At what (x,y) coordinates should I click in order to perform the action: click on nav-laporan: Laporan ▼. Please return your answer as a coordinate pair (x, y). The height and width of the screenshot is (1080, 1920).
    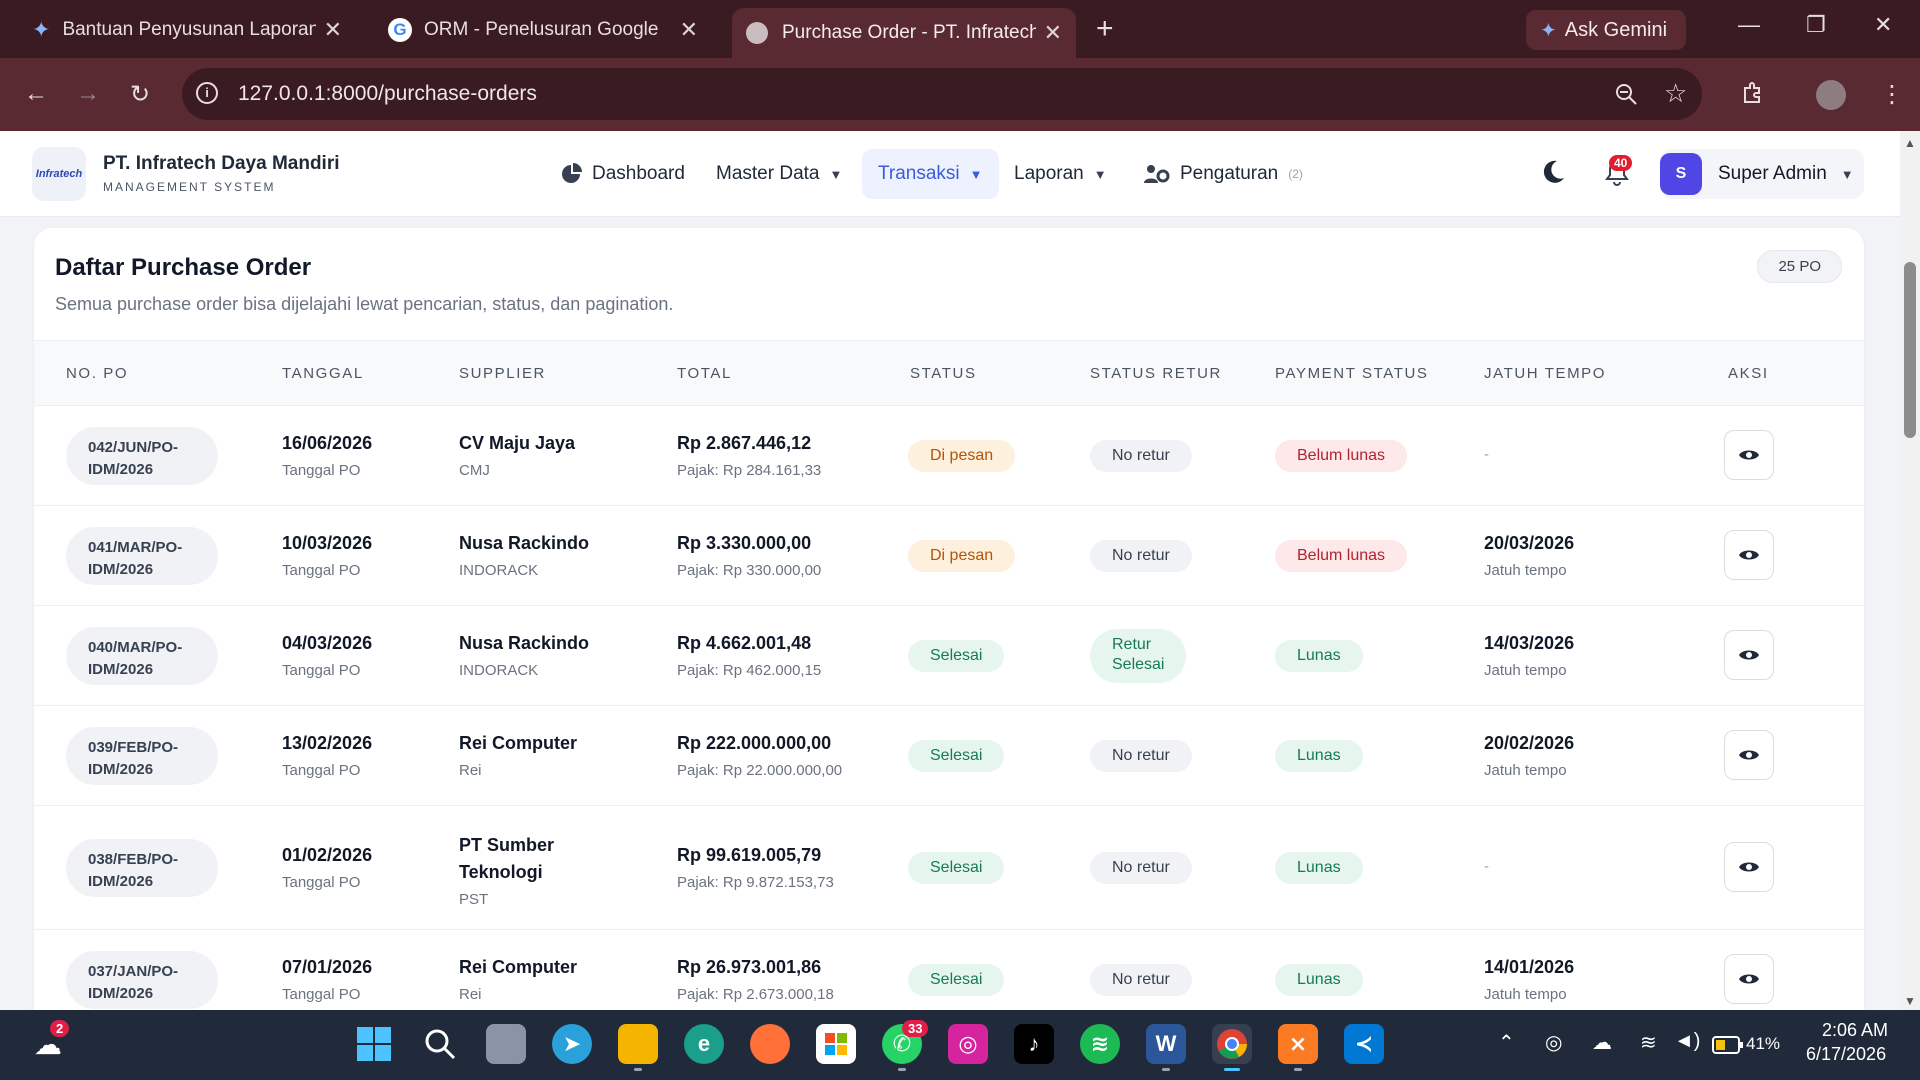
    Looking at the image, I should click on (1060, 174).